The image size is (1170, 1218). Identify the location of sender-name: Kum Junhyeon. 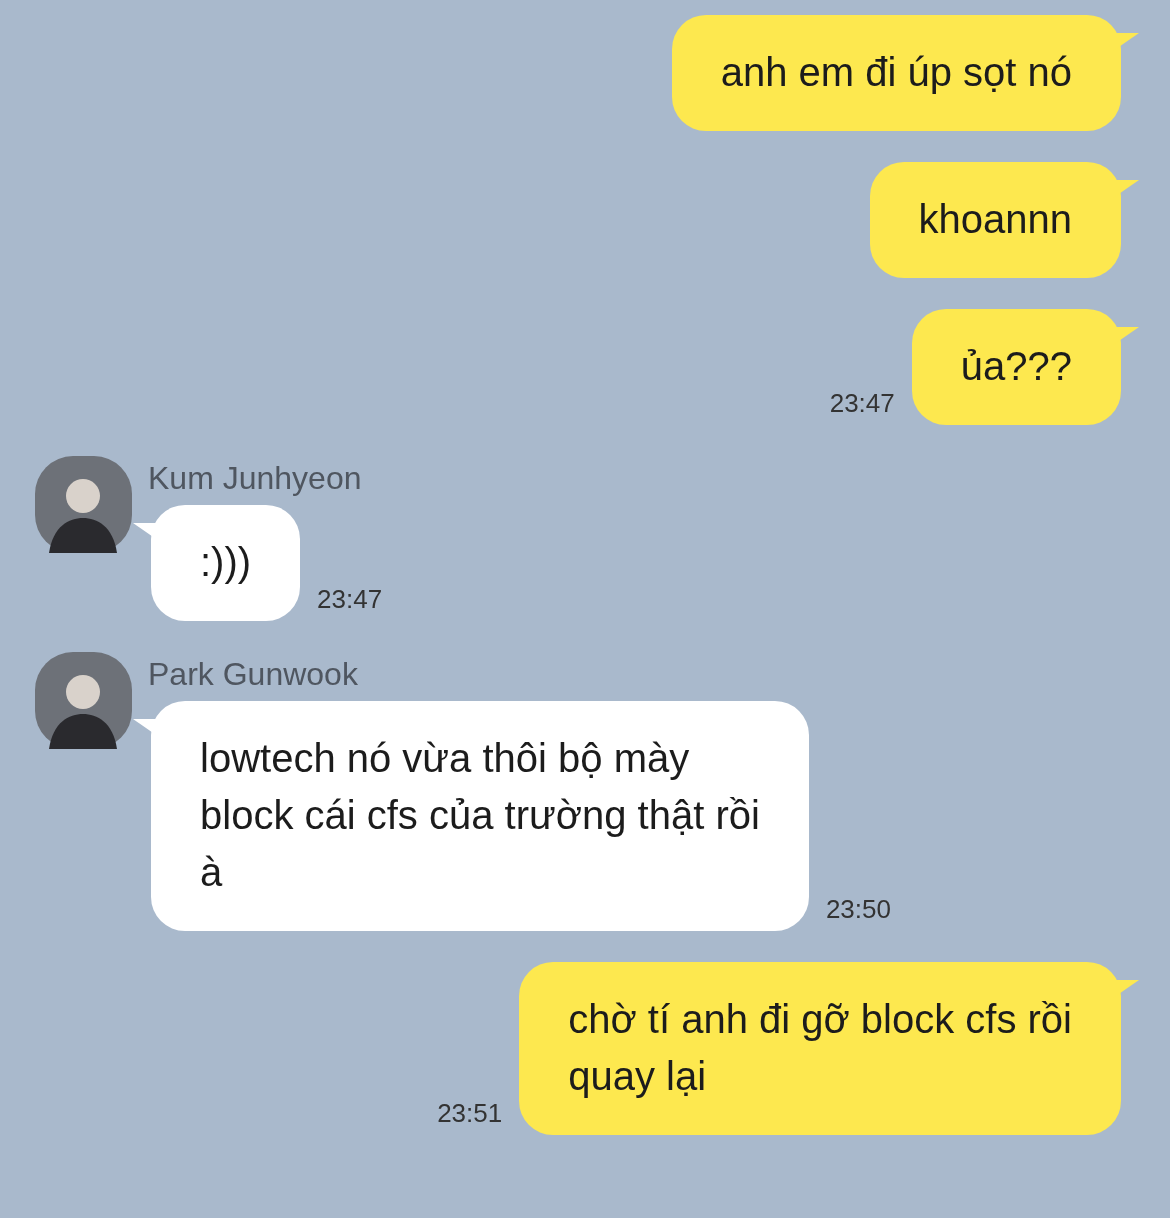
(255, 478).